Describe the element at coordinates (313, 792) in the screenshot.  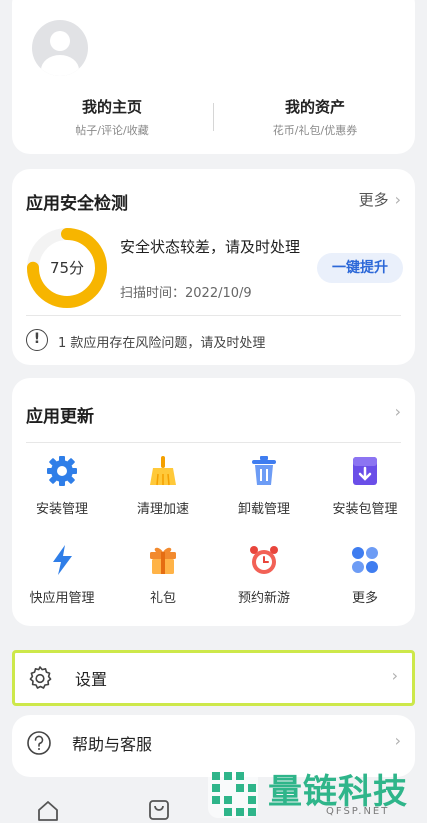
I see `watermark-logo: 量链科技 QFSP.NET` at that location.